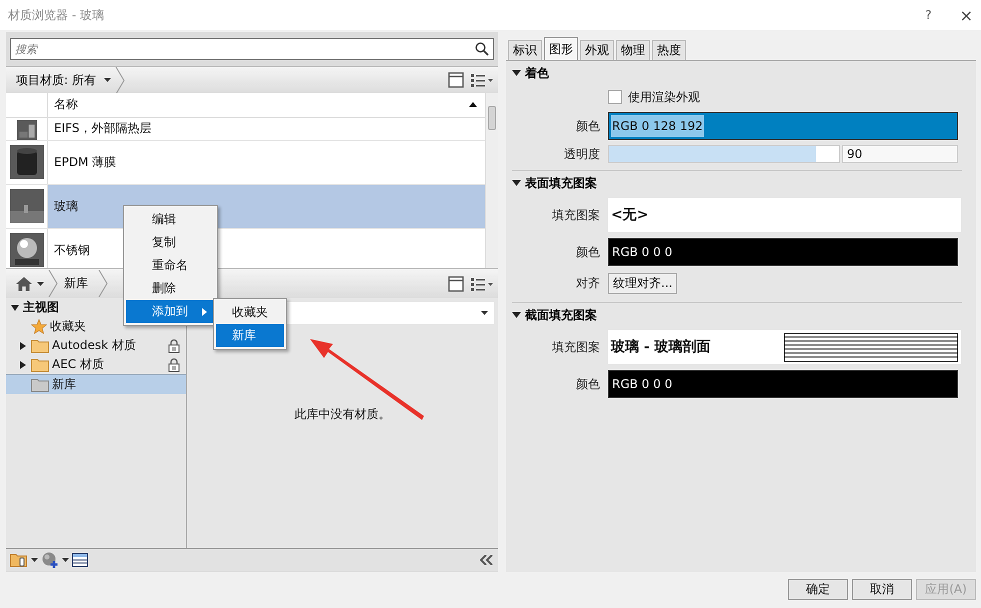 The height and width of the screenshot is (608, 981). What do you see at coordinates (561, 48) in the screenshot?
I see `tab: 图形` at bounding box center [561, 48].